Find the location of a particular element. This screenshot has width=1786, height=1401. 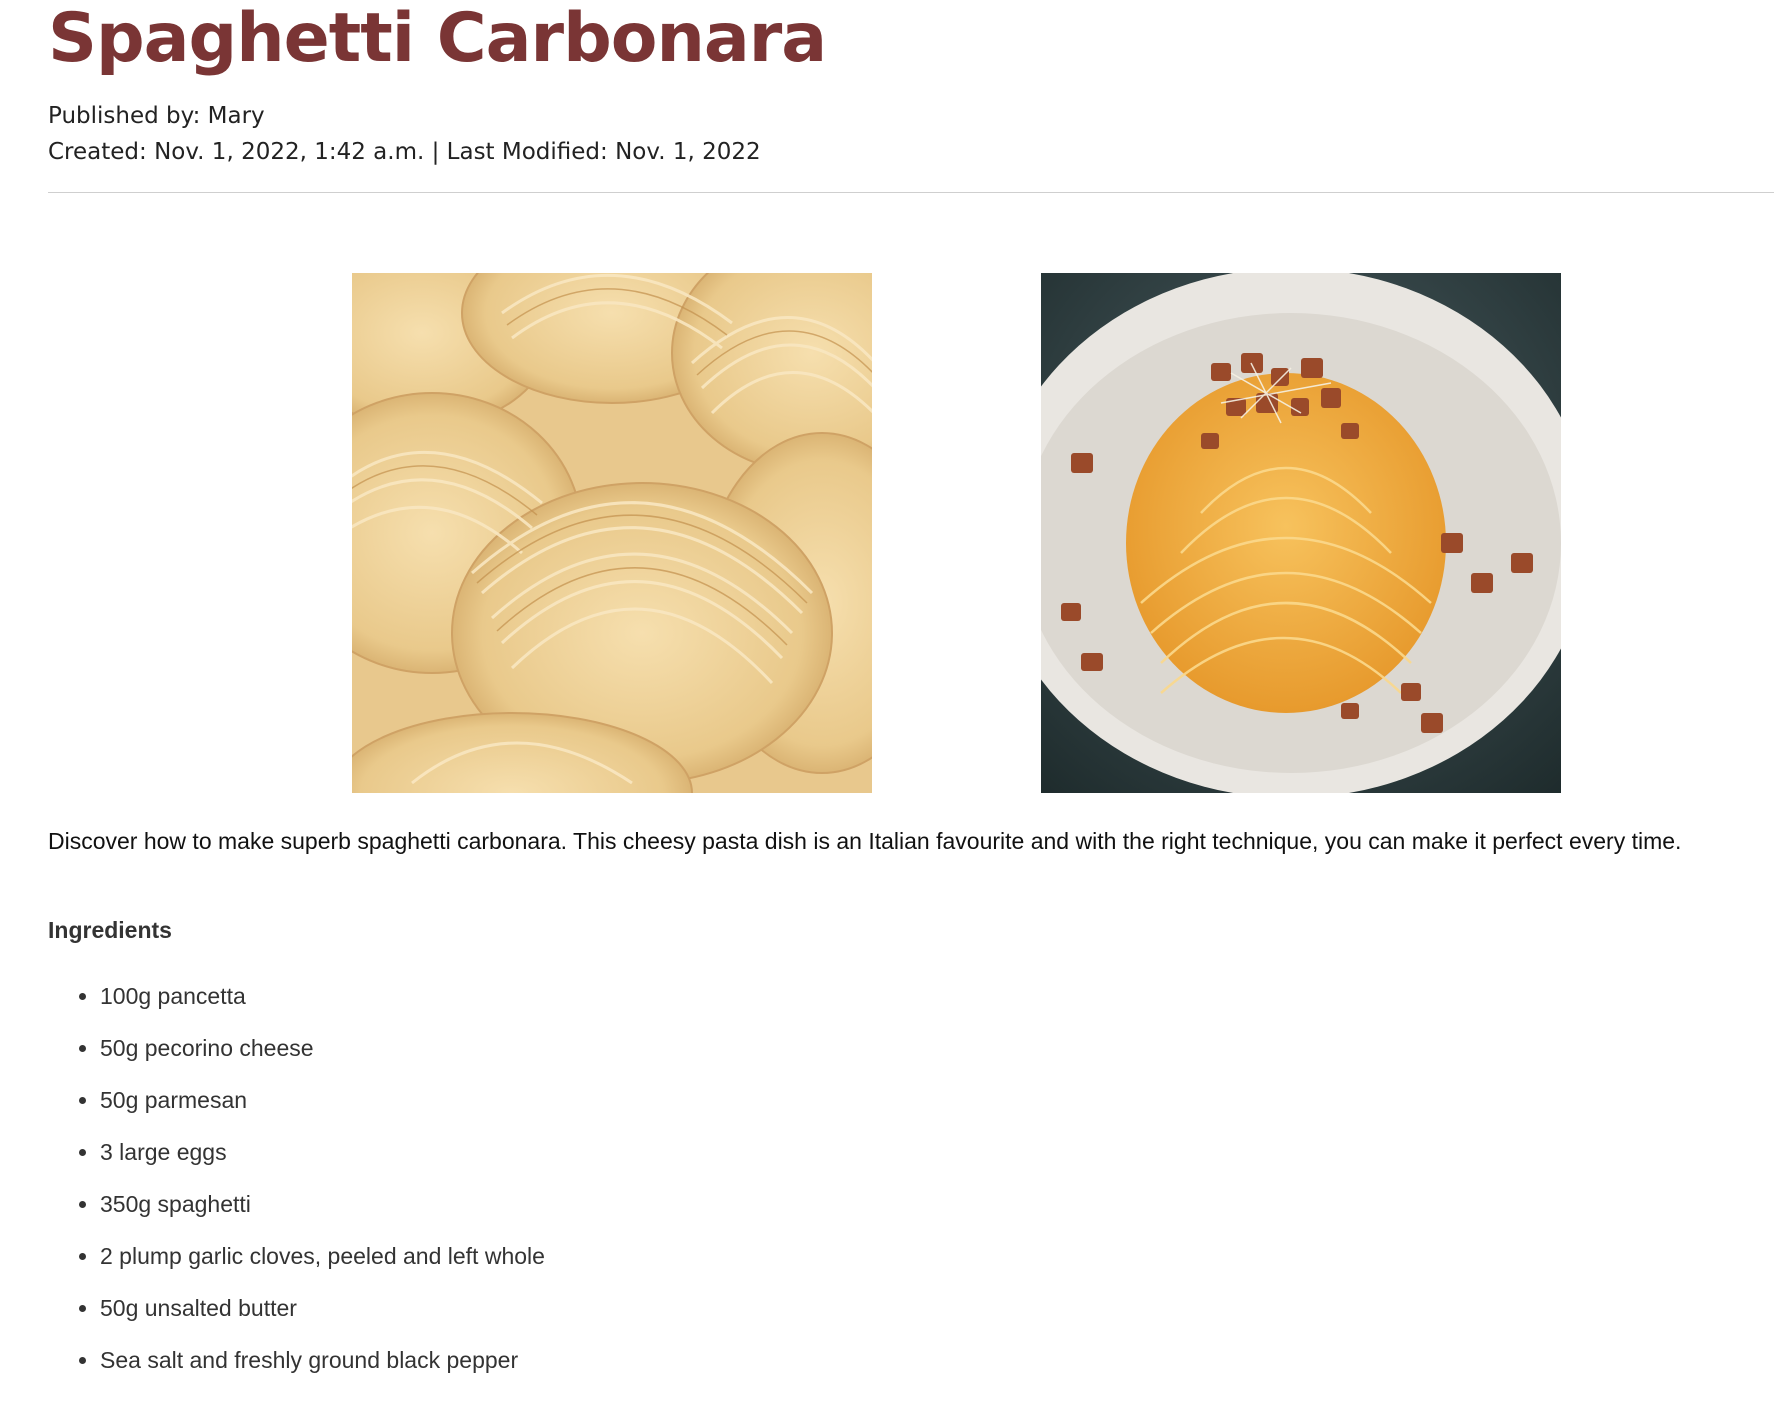

published-by: Published by: Mary is located at coordinates (156, 116).